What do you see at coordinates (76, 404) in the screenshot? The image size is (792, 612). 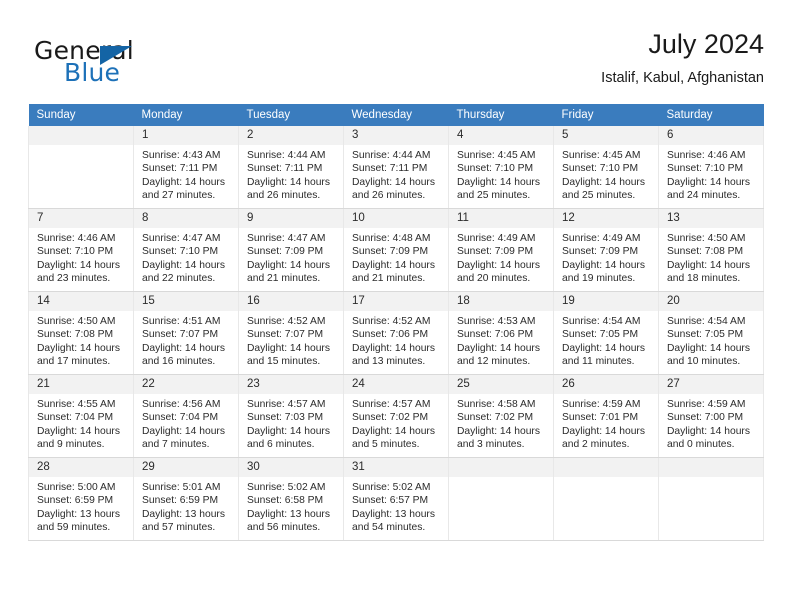 I see `sunrise-text: Sunrise: 4:55 AM` at bounding box center [76, 404].